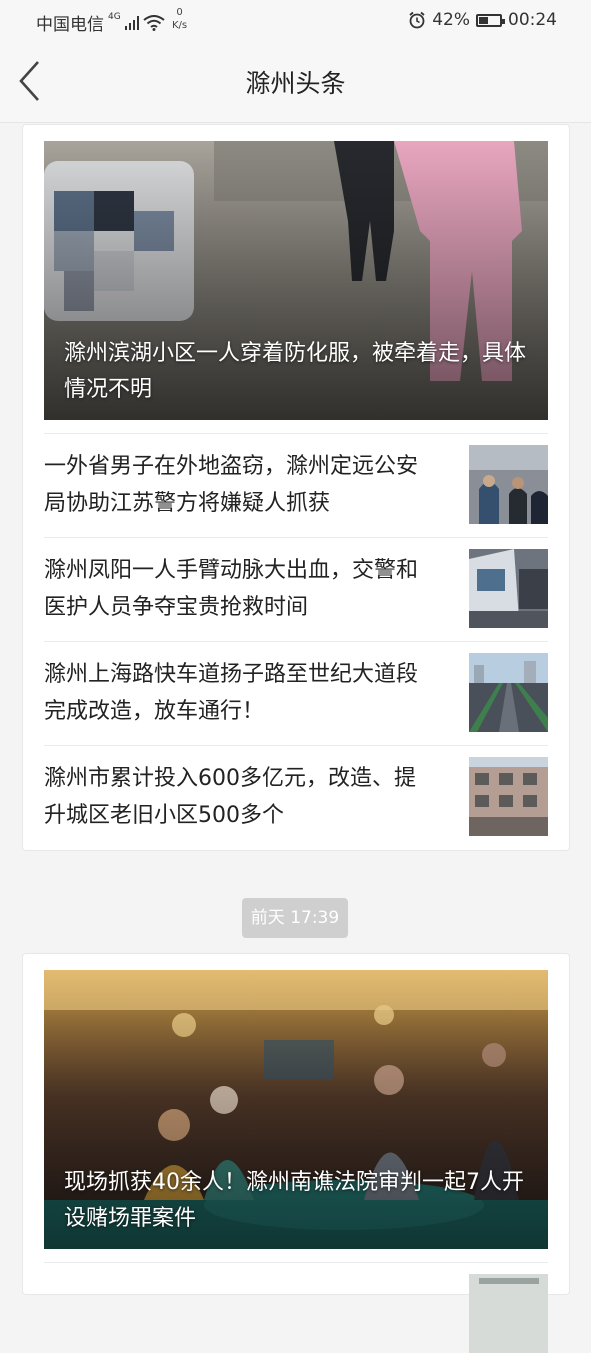  I want to click on alarm-icon, so click(417, 20).